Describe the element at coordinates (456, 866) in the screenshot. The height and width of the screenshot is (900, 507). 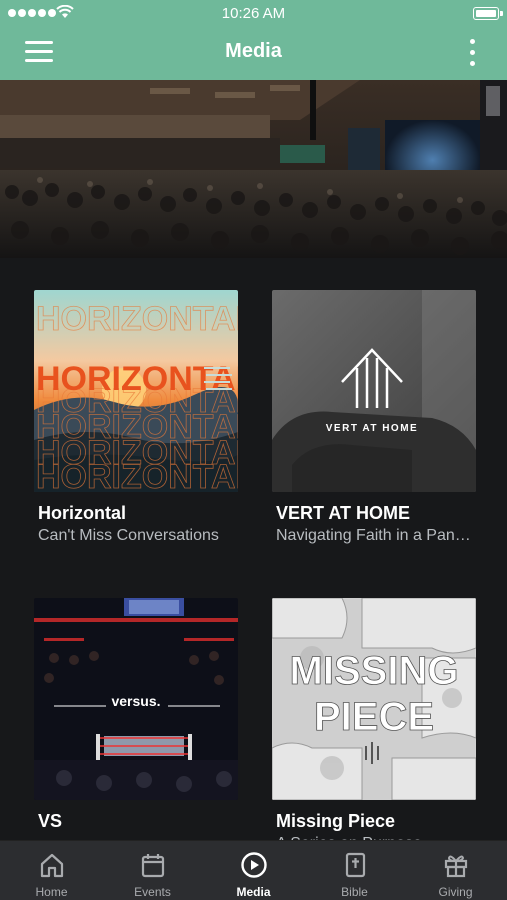
I see `gift-icon` at that location.